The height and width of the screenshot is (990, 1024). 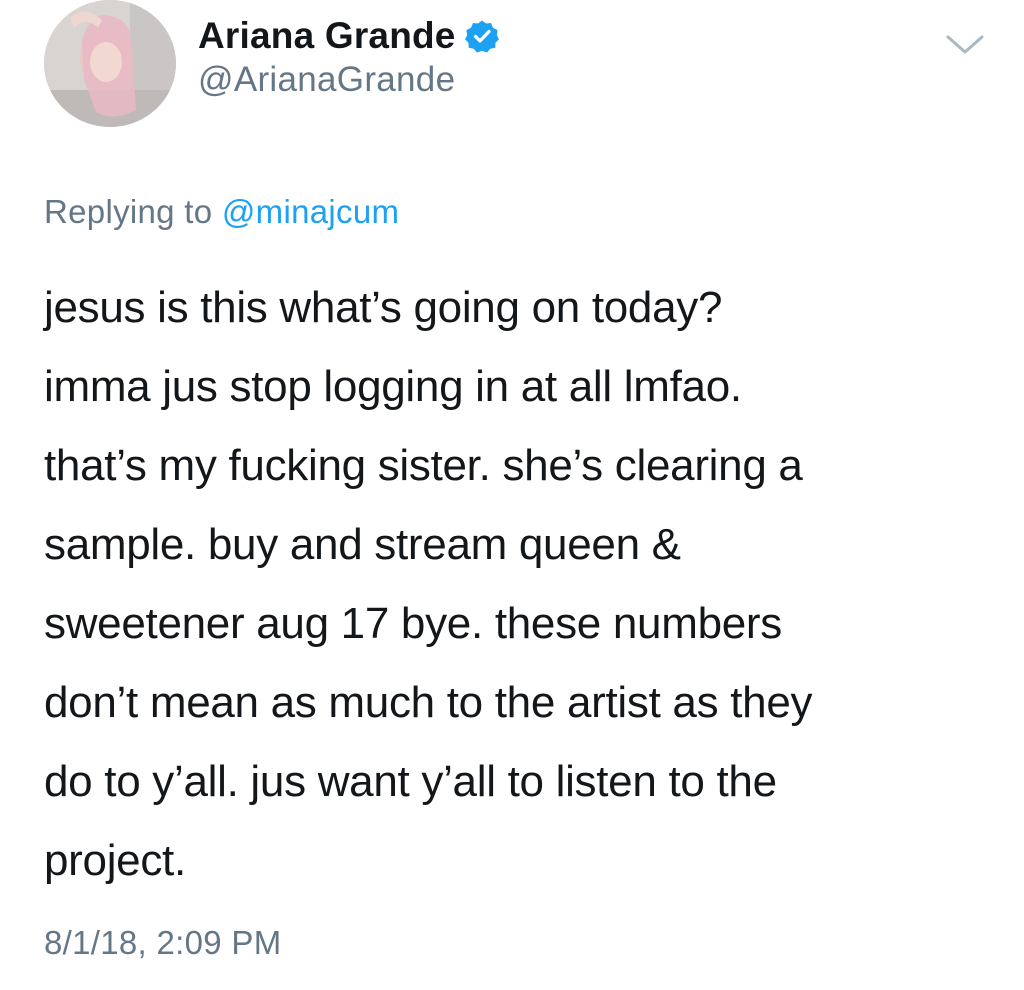 I want to click on tweet-text-line: don’t mean as much to the artist as they, so click(x=428, y=702).